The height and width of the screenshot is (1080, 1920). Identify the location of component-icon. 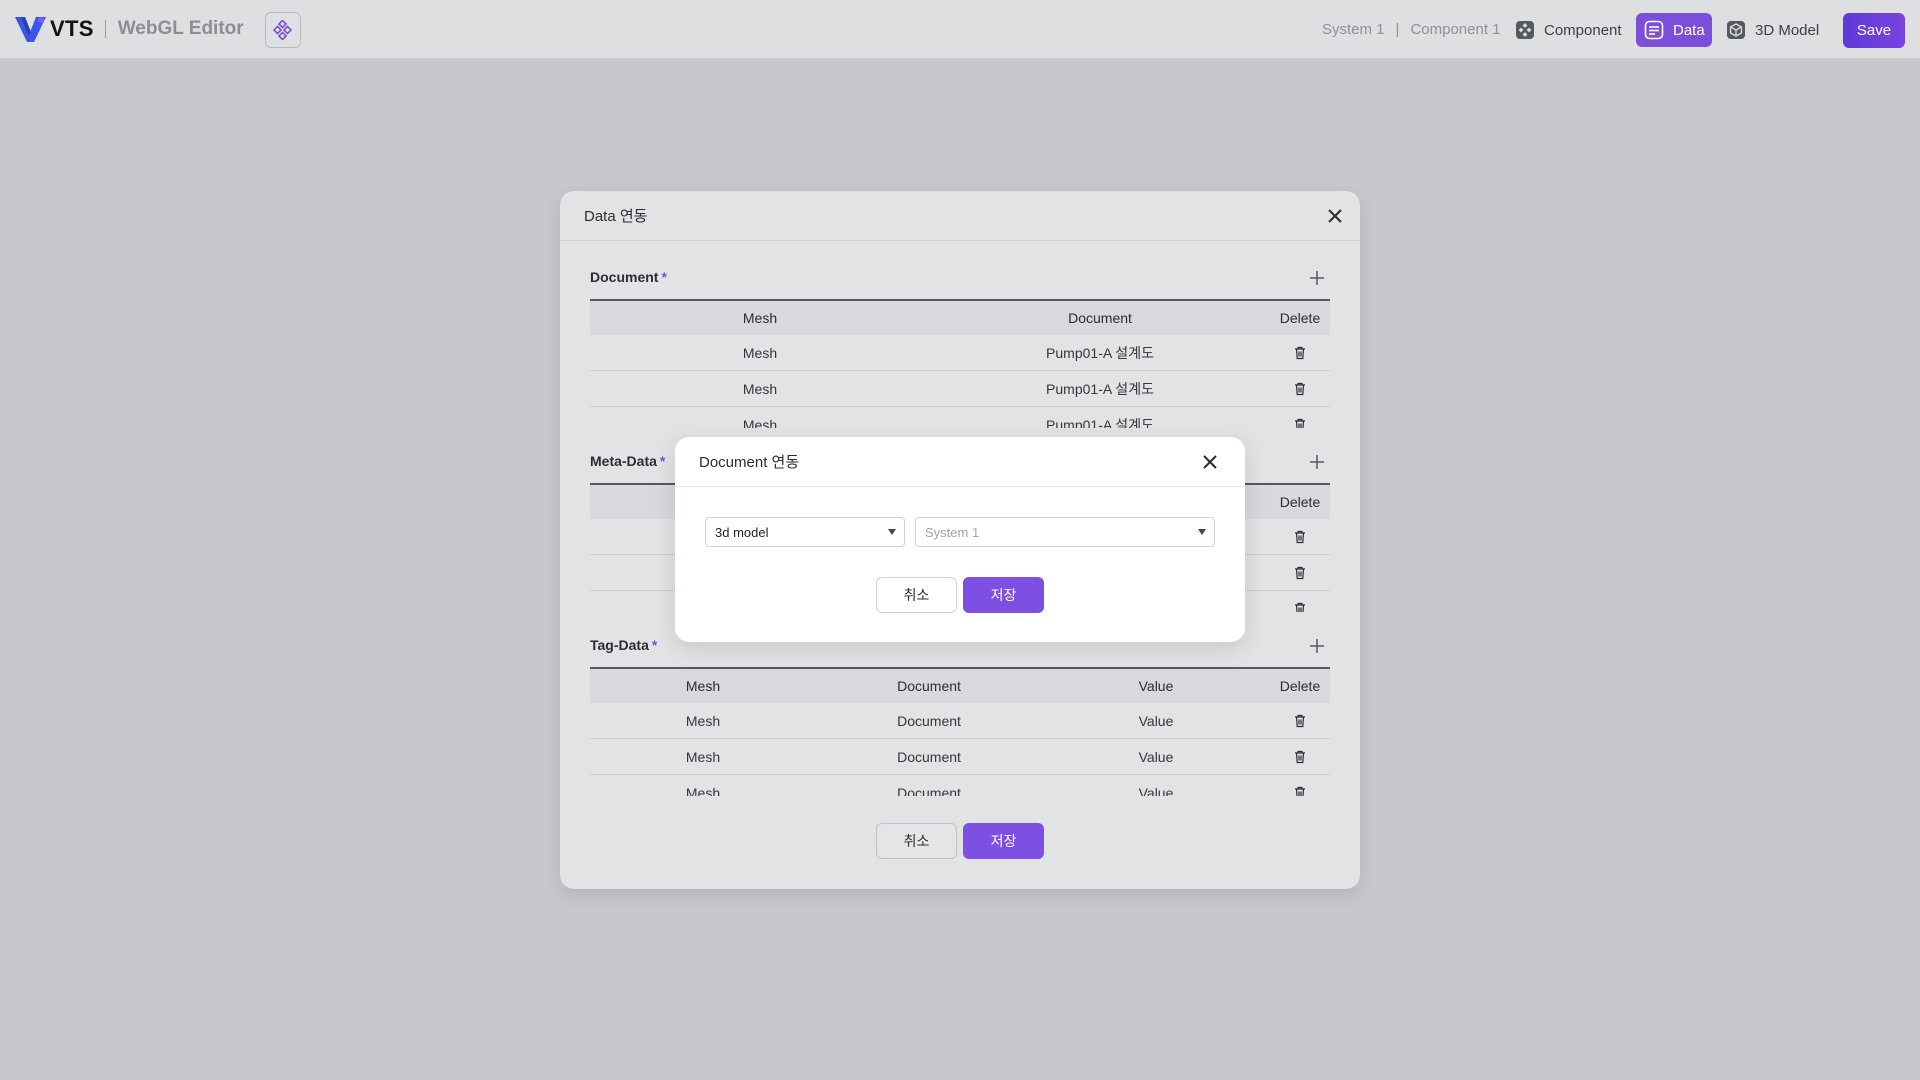
(1525, 30).